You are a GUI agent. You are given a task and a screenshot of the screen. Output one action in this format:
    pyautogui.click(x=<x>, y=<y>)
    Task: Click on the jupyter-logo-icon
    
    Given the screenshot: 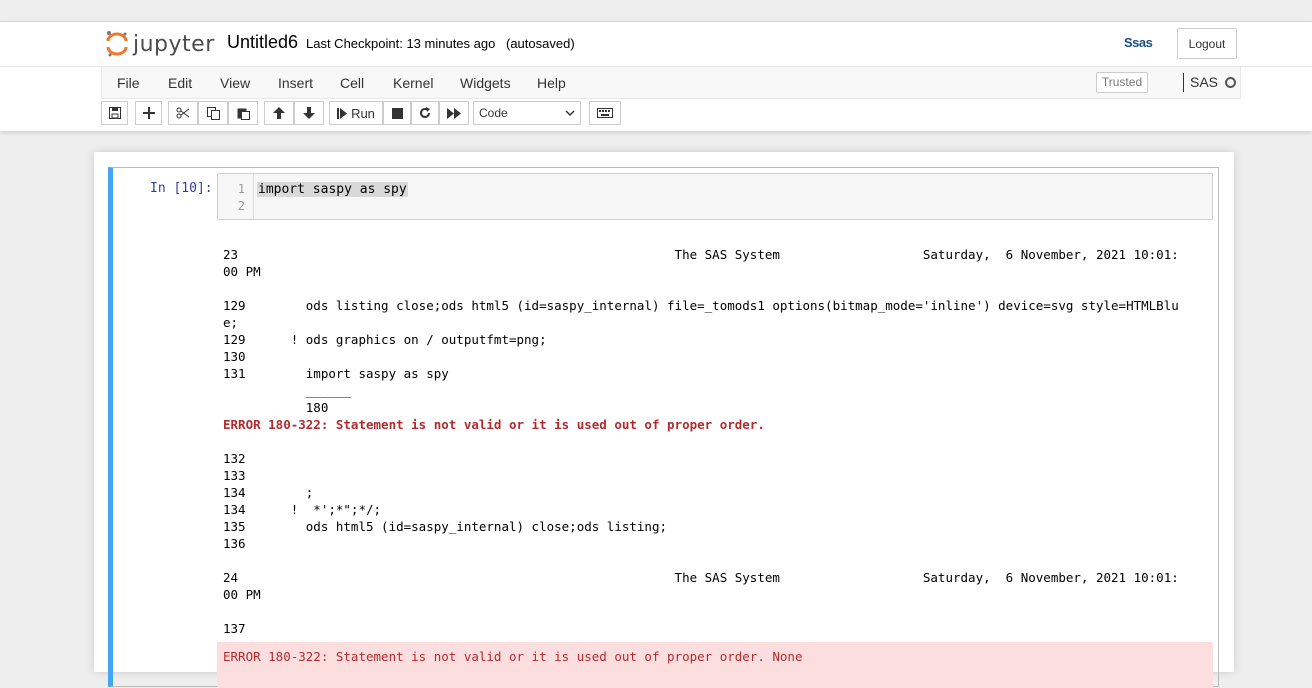 What is the action you would take?
    pyautogui.click(x=117, y=44)
    